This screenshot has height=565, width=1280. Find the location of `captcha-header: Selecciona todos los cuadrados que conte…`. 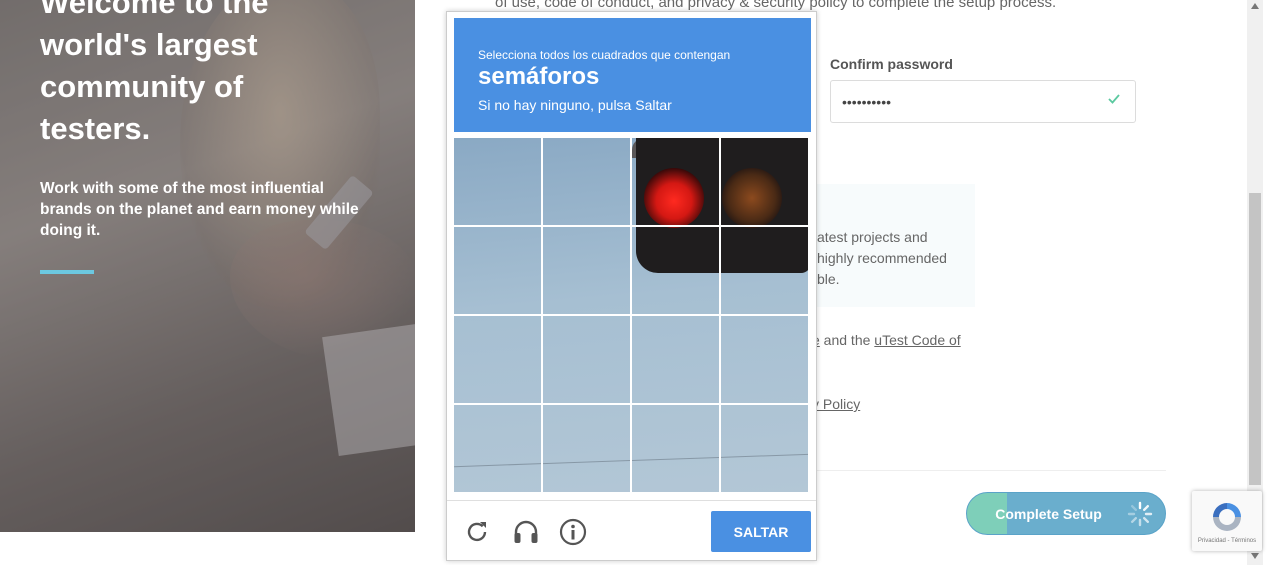

captcha-header: Selecciona todos los cuadrados que conte… is located at coordinates (632, 75).